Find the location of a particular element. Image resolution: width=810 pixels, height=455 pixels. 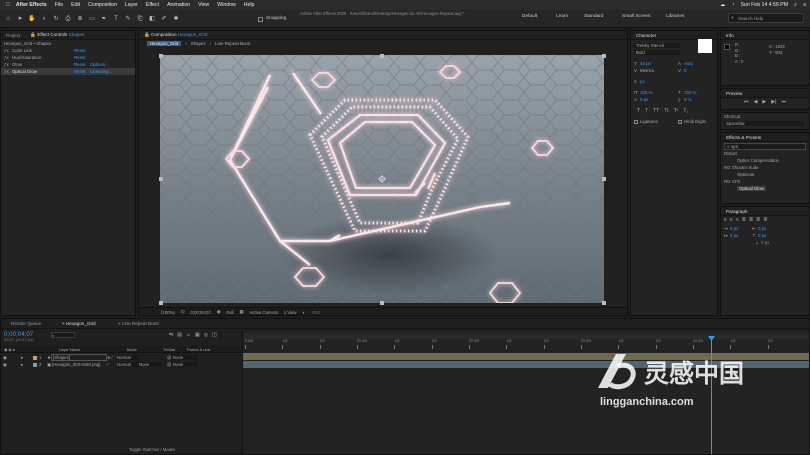

layer-switches-icon: ∗ ⁄ is located at coordinates (112, 358).